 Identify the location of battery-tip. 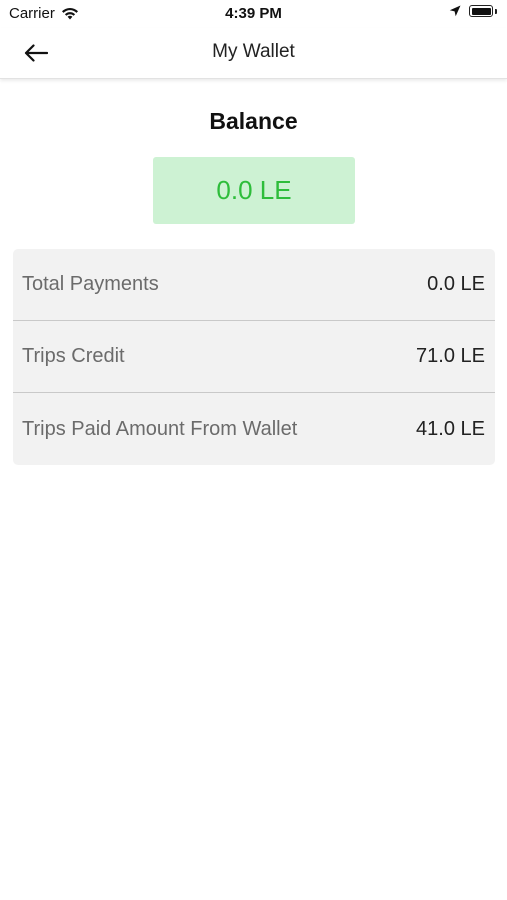
(496, 11).